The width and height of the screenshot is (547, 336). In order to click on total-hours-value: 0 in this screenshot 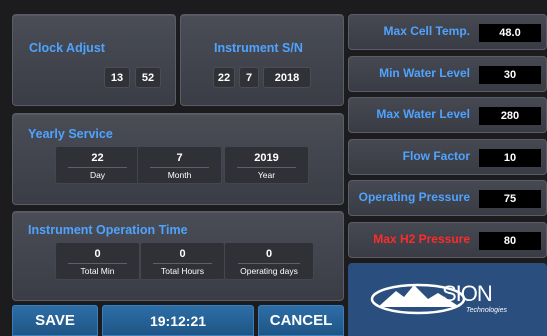, I will do `click(182, 254)`.